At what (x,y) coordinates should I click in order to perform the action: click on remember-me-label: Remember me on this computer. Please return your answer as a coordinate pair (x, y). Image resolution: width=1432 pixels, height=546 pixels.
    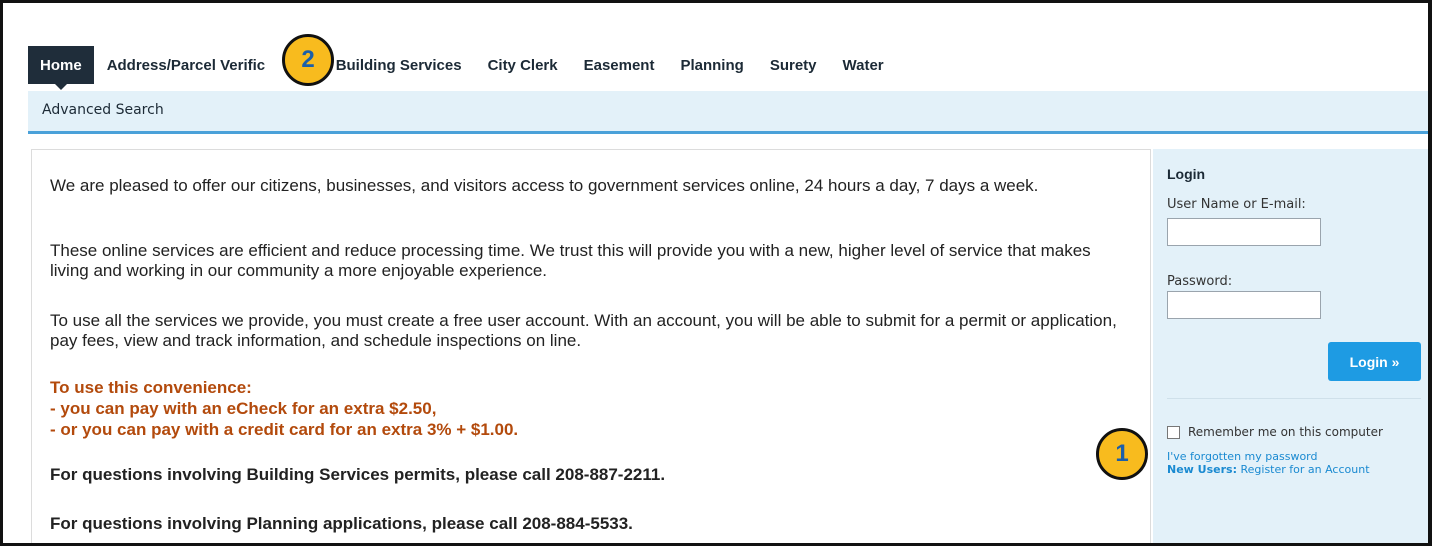
    Looking at the image, I should click on (1285, 432).